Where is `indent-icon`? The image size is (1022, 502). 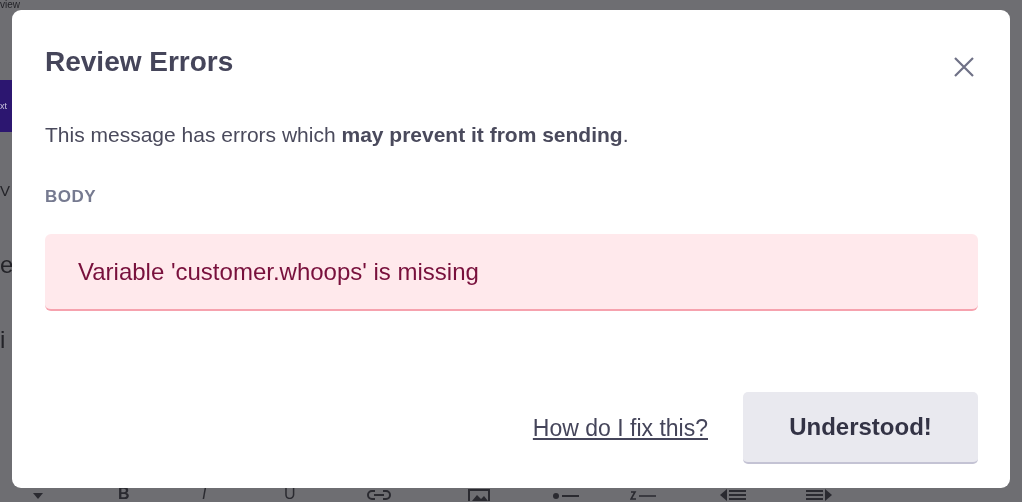
indent-icon is located at coordinates (819, 495).